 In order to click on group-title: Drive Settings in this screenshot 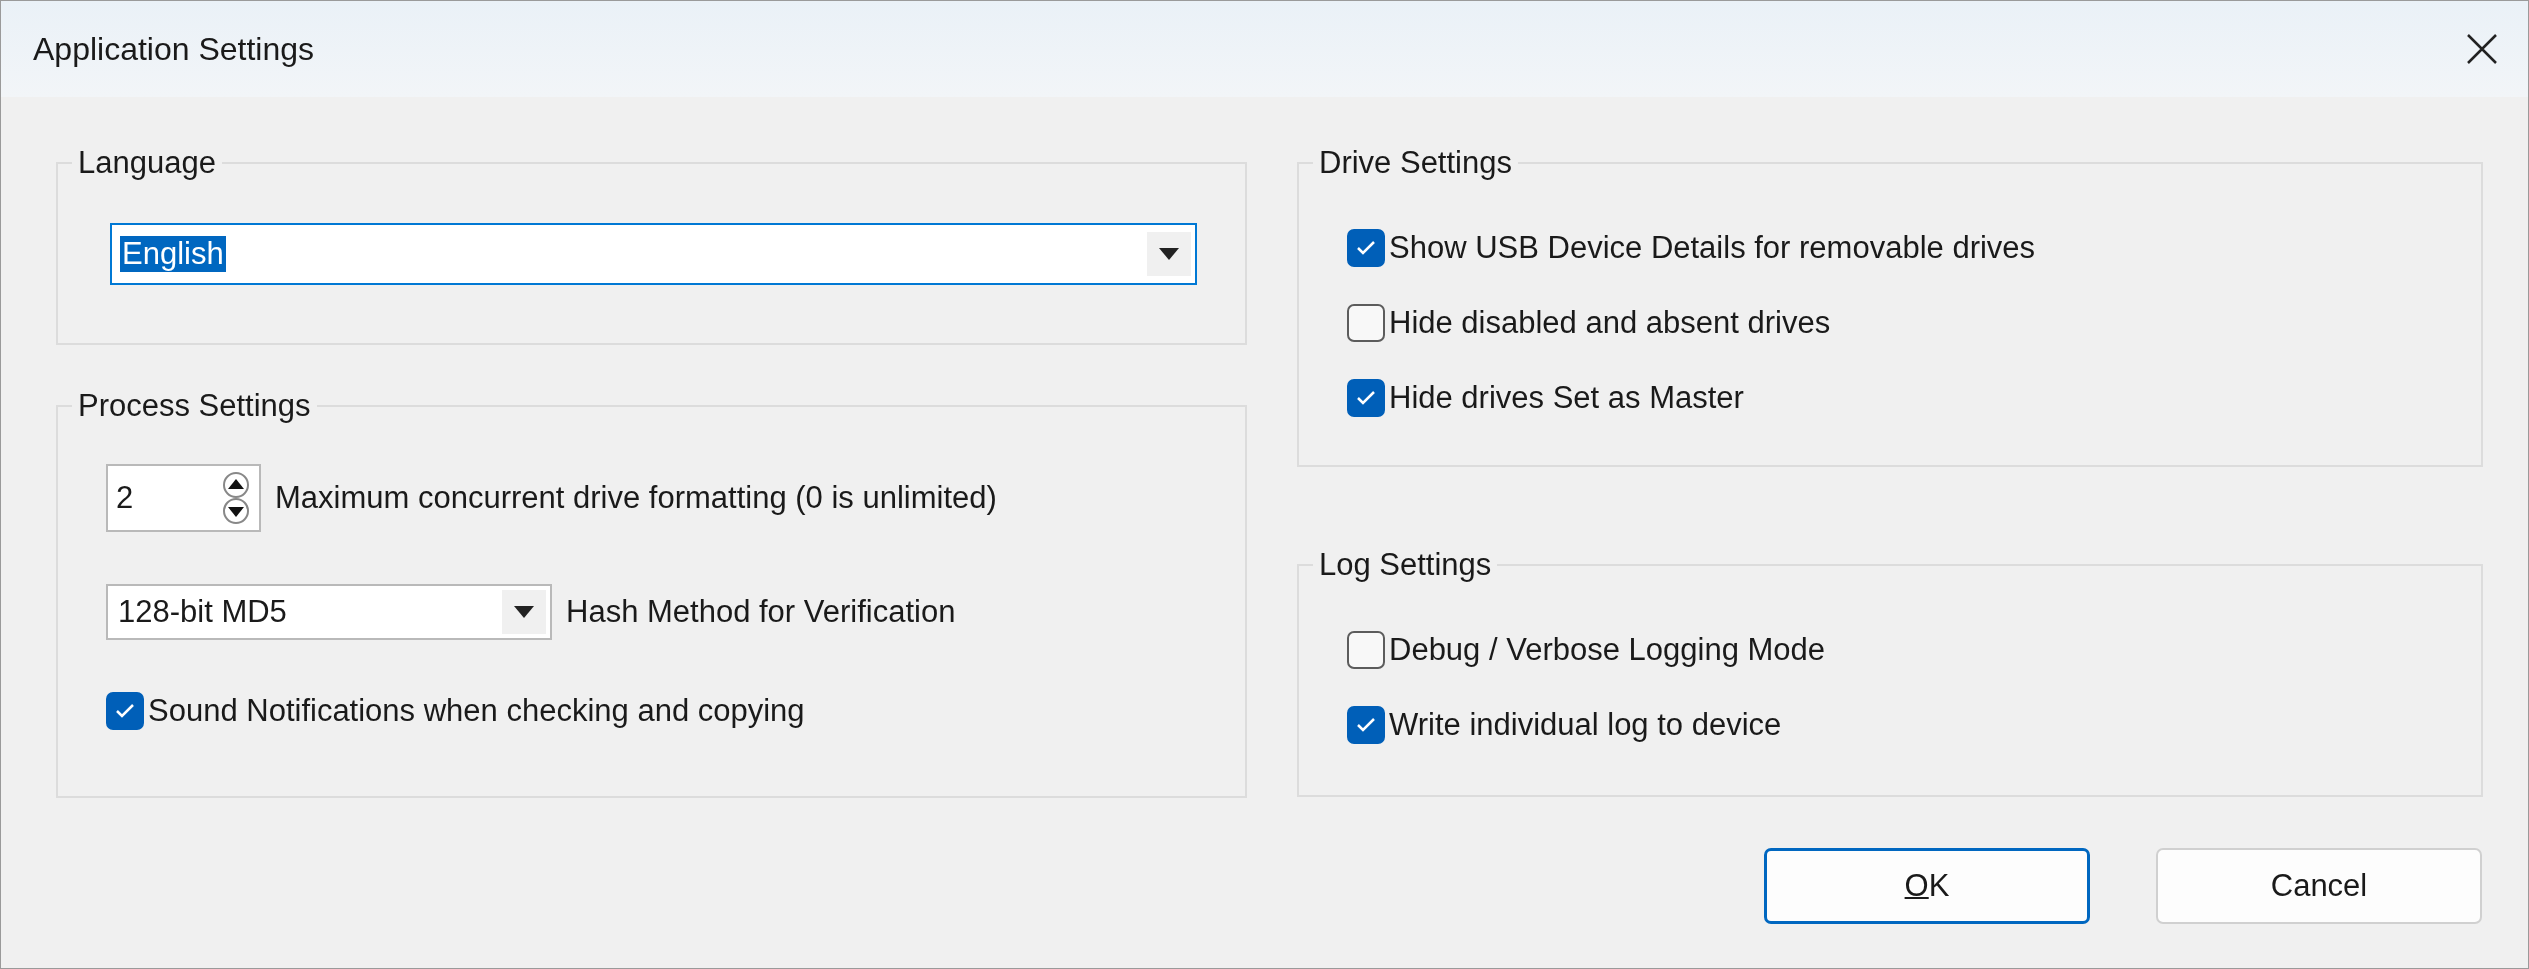, I will do `click(1415, 163)`.